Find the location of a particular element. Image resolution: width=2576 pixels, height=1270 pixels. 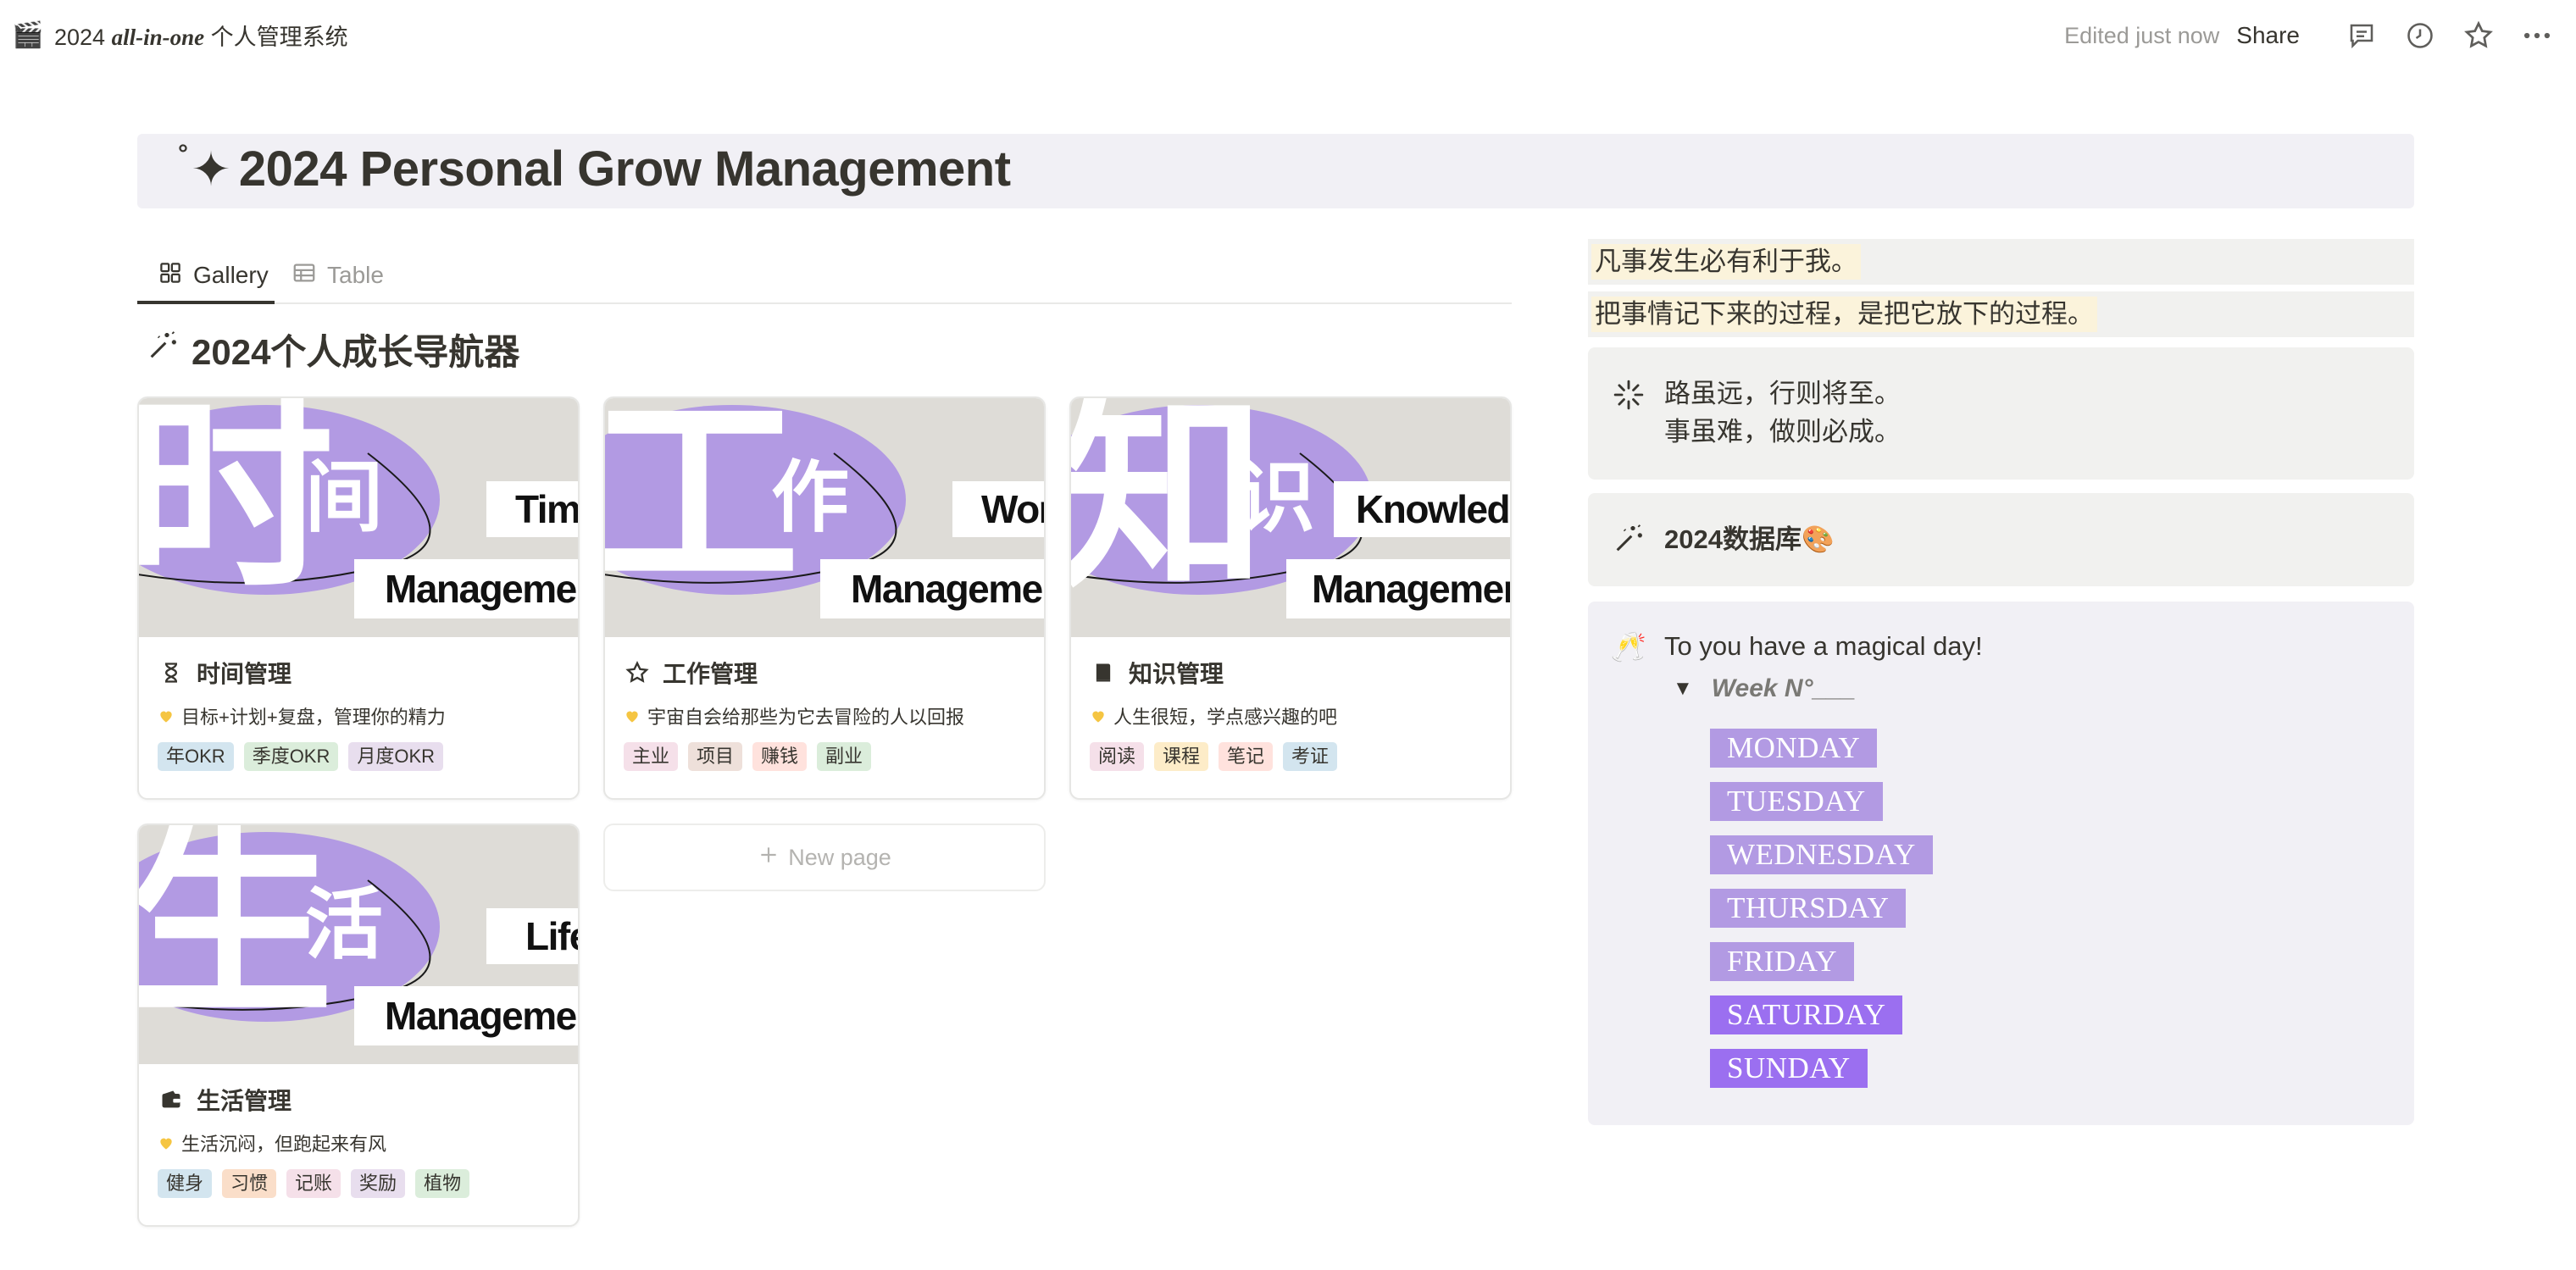

tag: 习惯 is located at coordinates (249, 1183).